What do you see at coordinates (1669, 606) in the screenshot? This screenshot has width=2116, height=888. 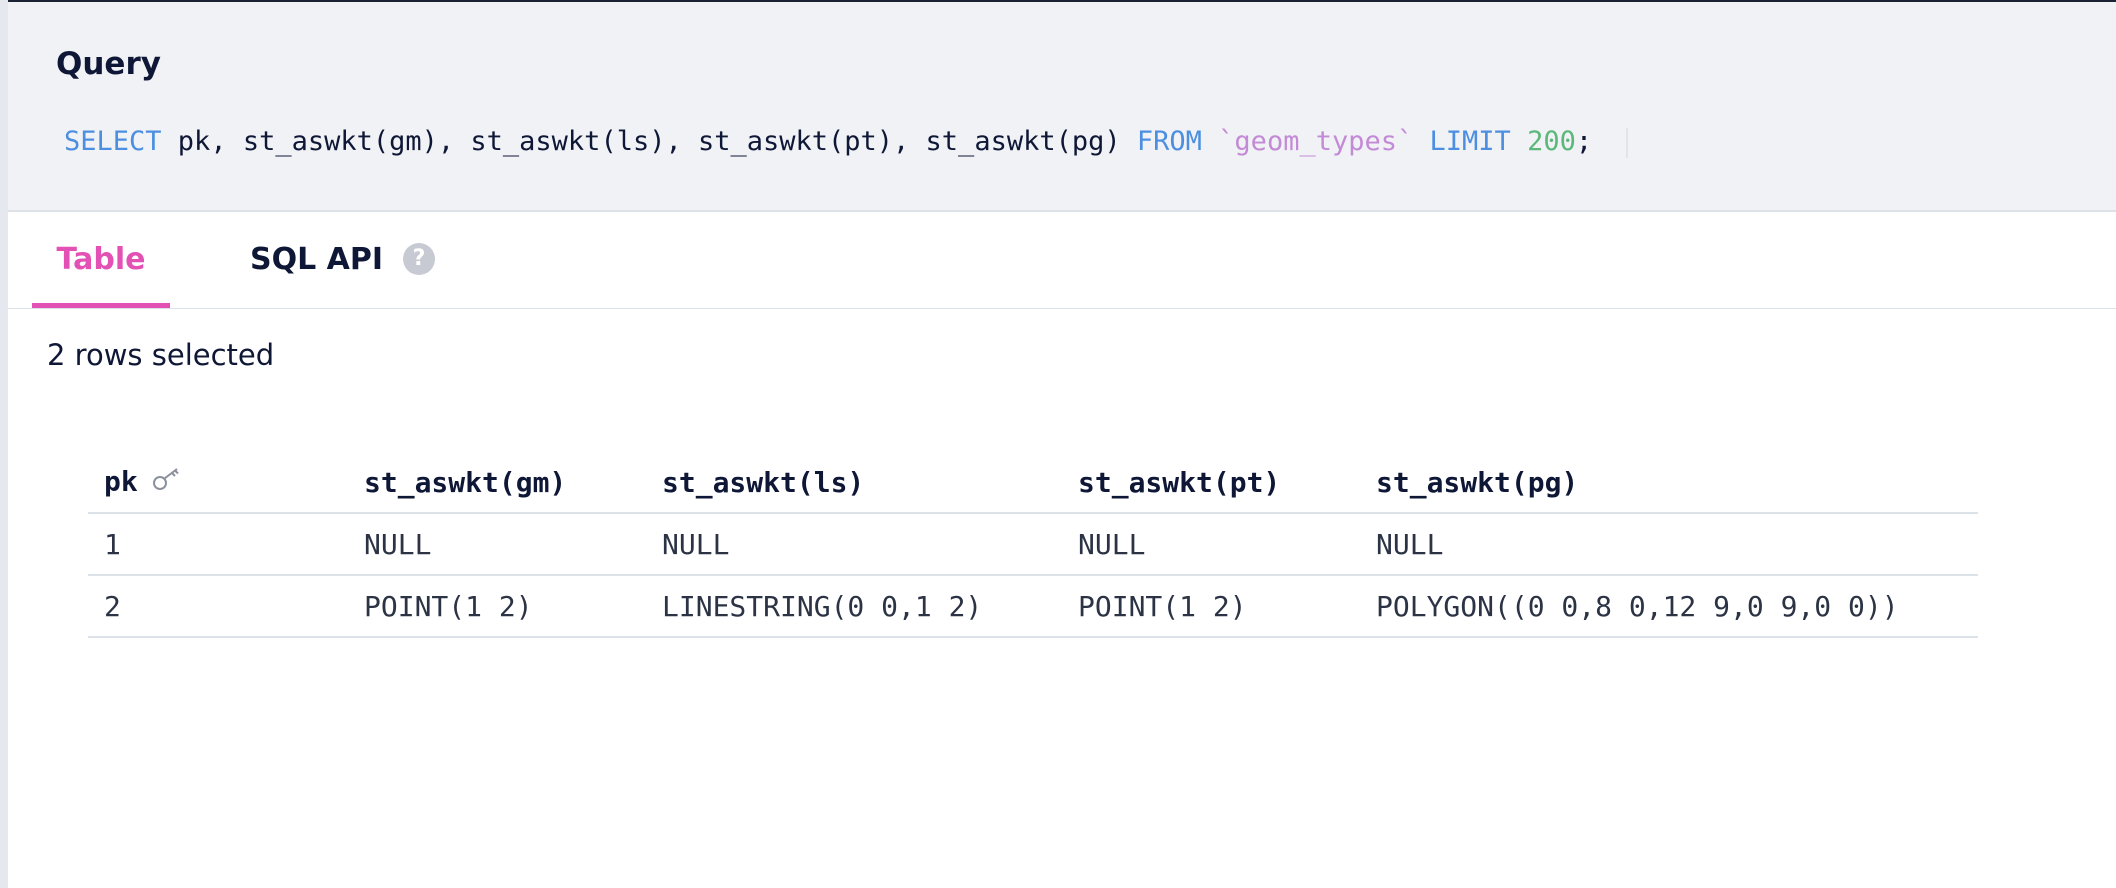 I see `table-cell: POLYGON((0 0,8 0,12 9,0 9,0 0))` at bounding box center [1669, 606].